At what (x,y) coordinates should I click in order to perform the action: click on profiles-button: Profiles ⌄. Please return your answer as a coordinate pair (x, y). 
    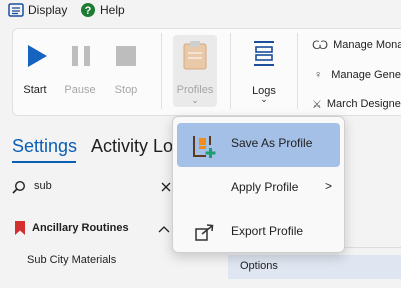
    Looking at the image, I should click on (195, 71).